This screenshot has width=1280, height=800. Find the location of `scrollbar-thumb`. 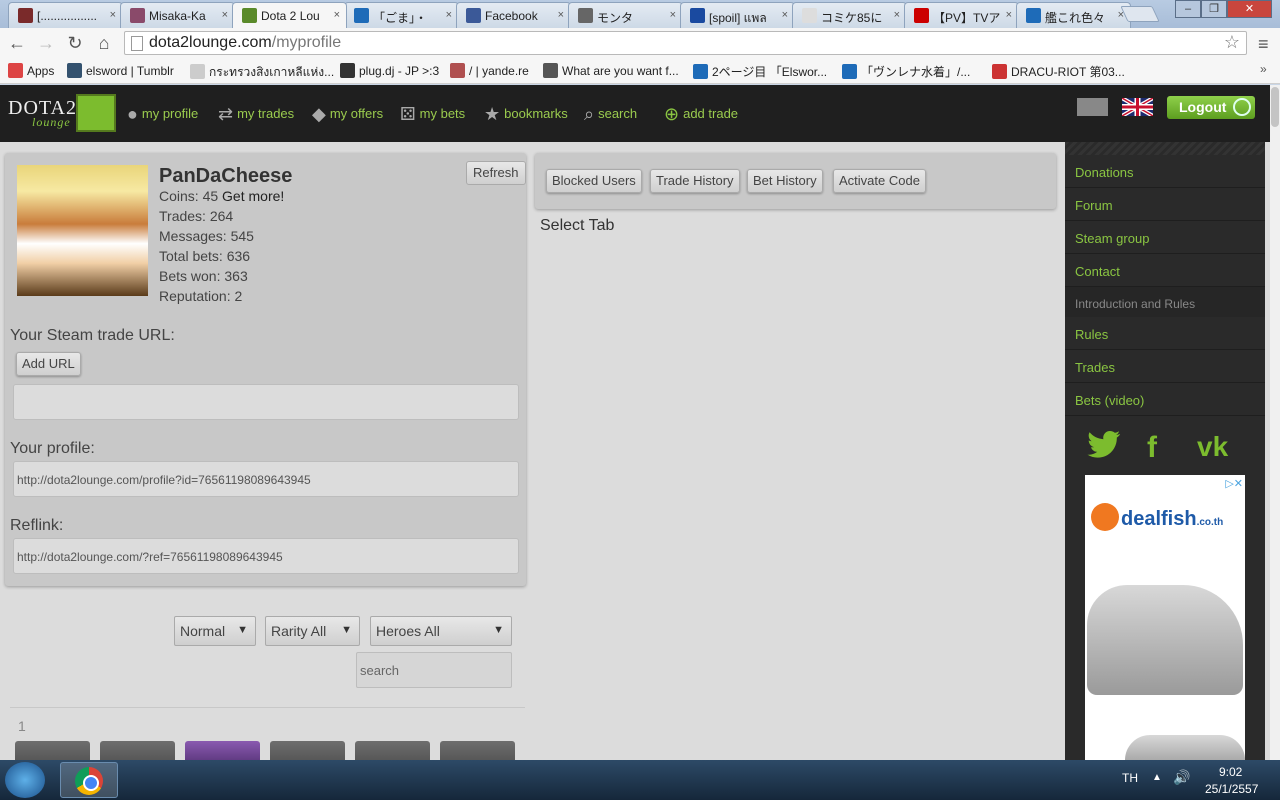

scrollbar-thumb is located at coordinates (1275, 107).